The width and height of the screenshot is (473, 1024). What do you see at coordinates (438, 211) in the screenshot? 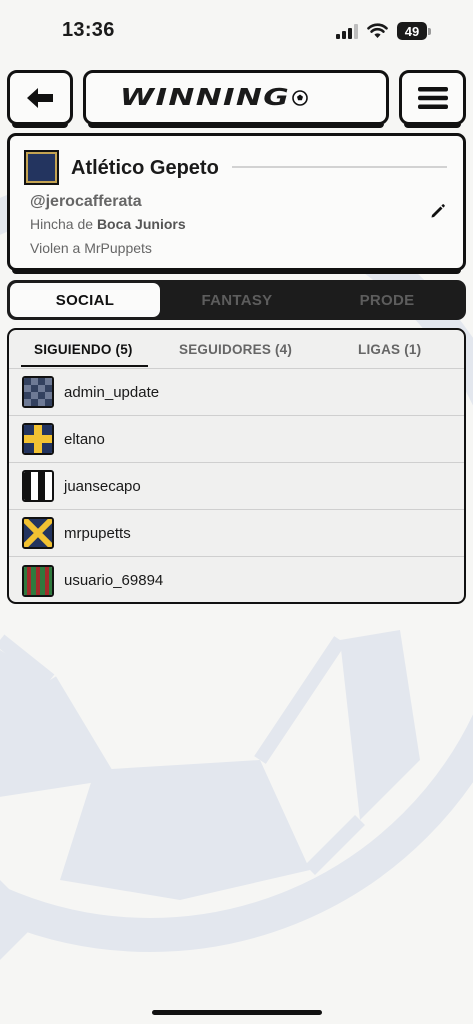
I see `pencil-edit-icon` at bounding box center [438, 211].